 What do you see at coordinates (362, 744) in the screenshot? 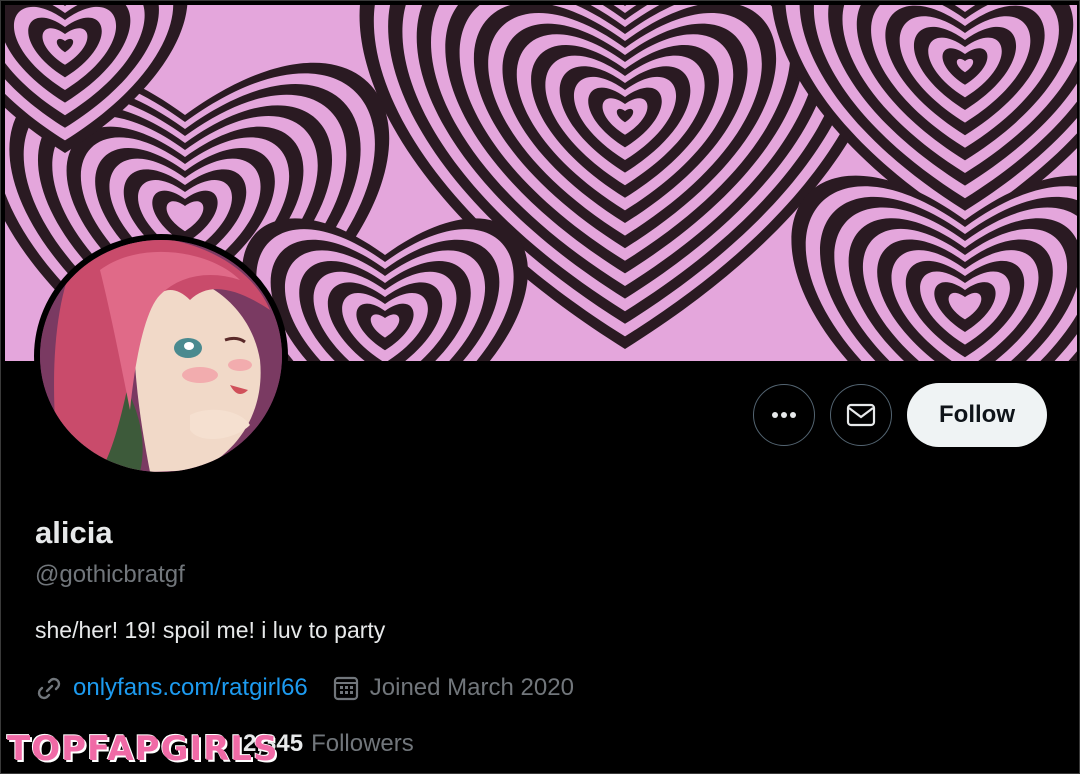
I see `followers-label: Followers` at bounding box center [362, 744].